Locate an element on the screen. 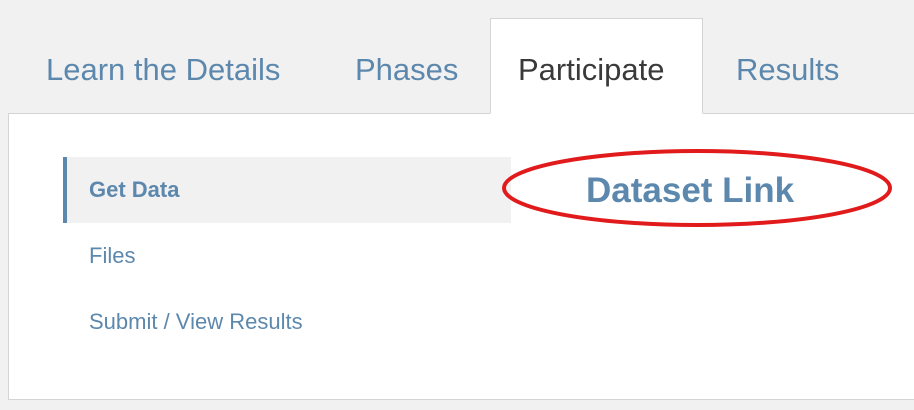 This screenshot has width=914, height=410. section-heading: Dataset Link is located at coordinates (690, 190).